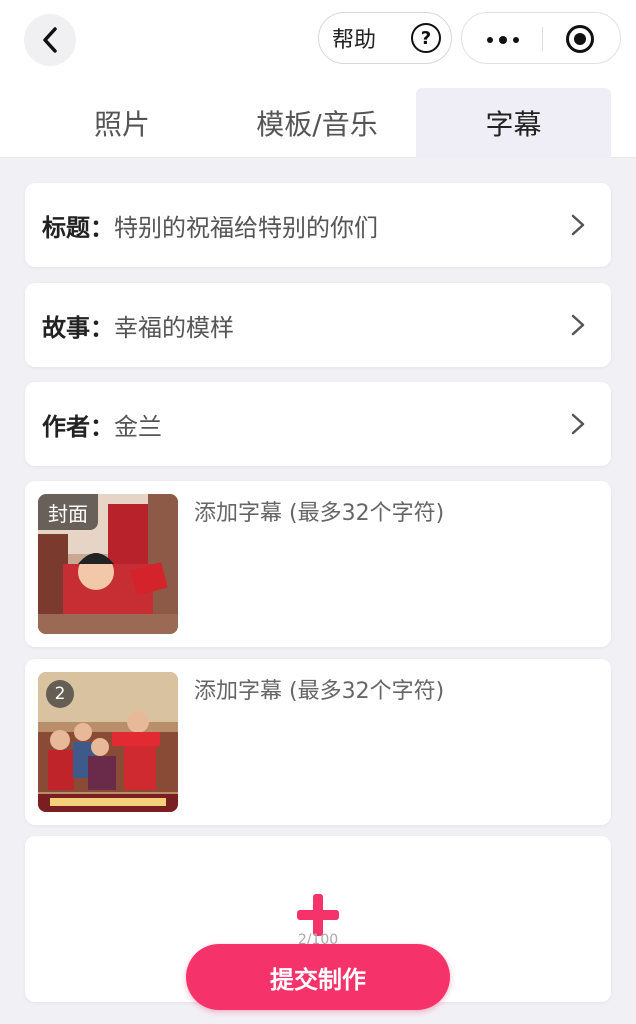 The width and height of the screenshot is (636, 1024). Describe the element at coordinates (174, 327) in the screenshot. I see `story-value: 幸福的模样` at that location.